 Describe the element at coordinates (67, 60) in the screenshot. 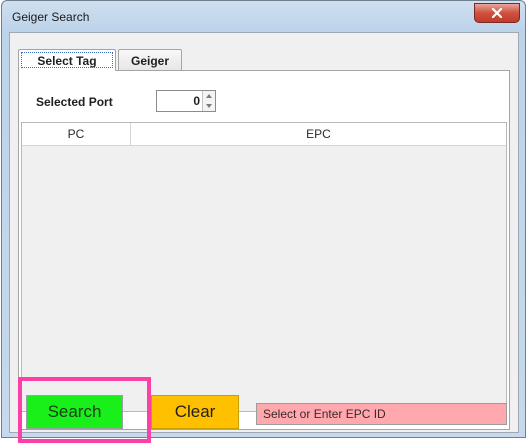

I see `tab-select-tag: Select Tag` at that location.